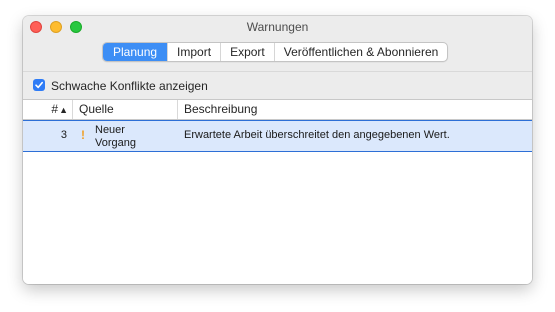 This screenshot has width=555, height=312. What do you see at coordinates (55, 109) in the screenshot?
I see `column-number-label: #` at bounding box center [55, 109].